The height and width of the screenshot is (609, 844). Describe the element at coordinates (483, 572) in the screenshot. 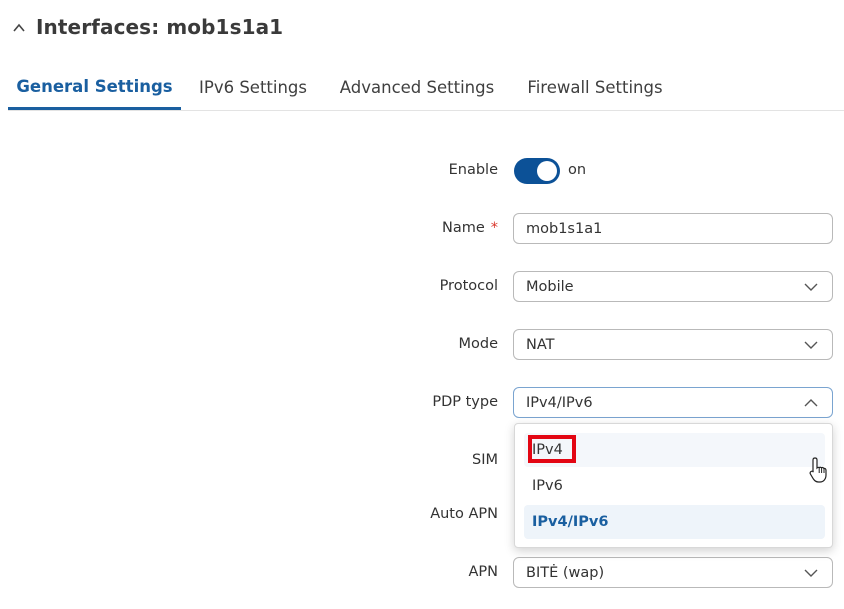

I see `apn-label: APN` at that location.